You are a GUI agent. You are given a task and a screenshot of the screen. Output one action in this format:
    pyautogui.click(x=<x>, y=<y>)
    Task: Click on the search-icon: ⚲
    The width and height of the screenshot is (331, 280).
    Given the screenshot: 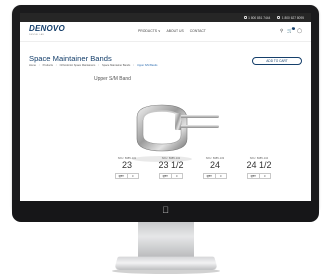 What is the action you would take?
    pyautogui.click(x=281, y=30)
    